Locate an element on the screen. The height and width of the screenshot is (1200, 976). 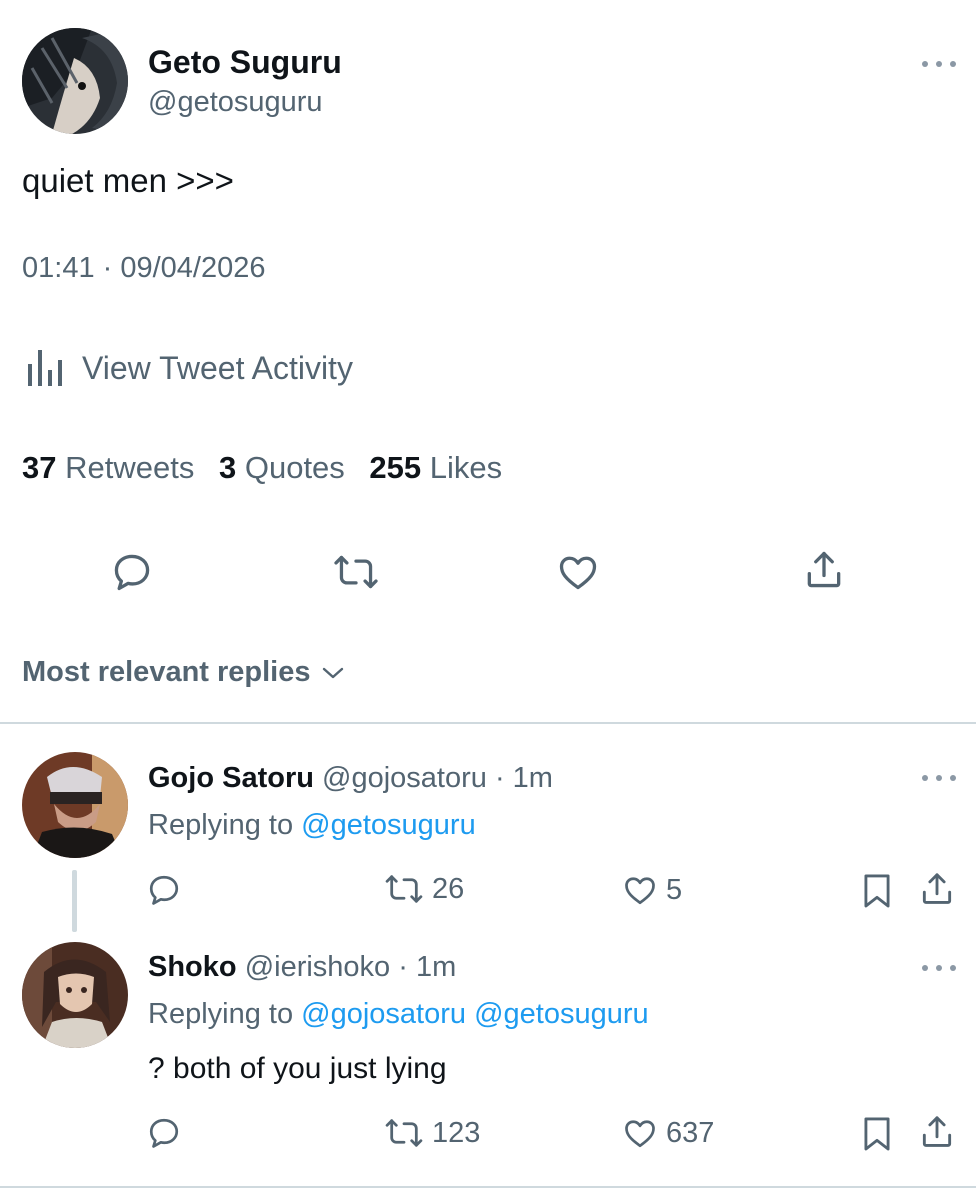
likes-count: 255 is located at coordinates (395, 467).